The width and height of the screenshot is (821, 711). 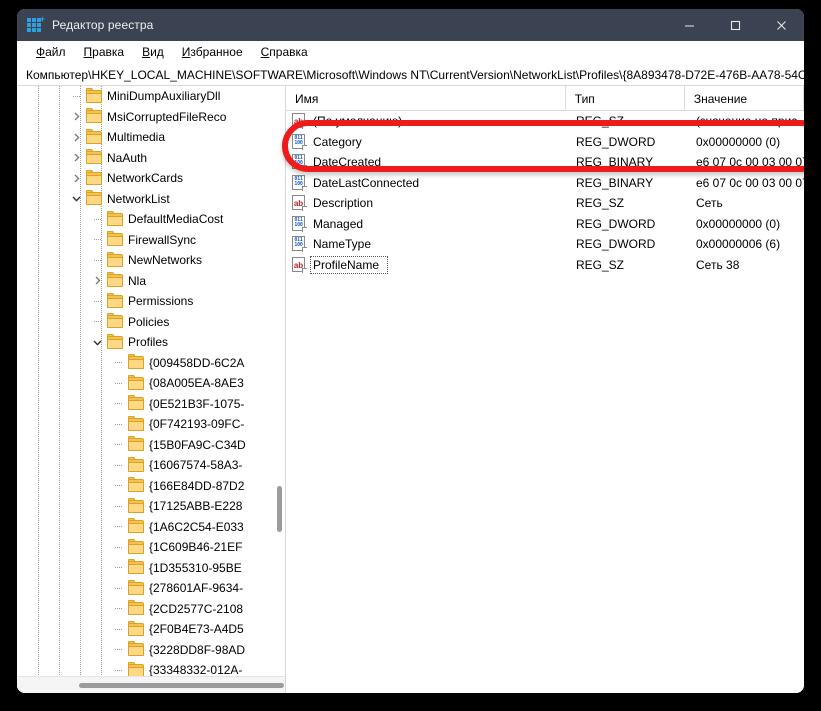 I want to click on tree-item-label: {2CD2577C-2108, so click(x=196, y=608).